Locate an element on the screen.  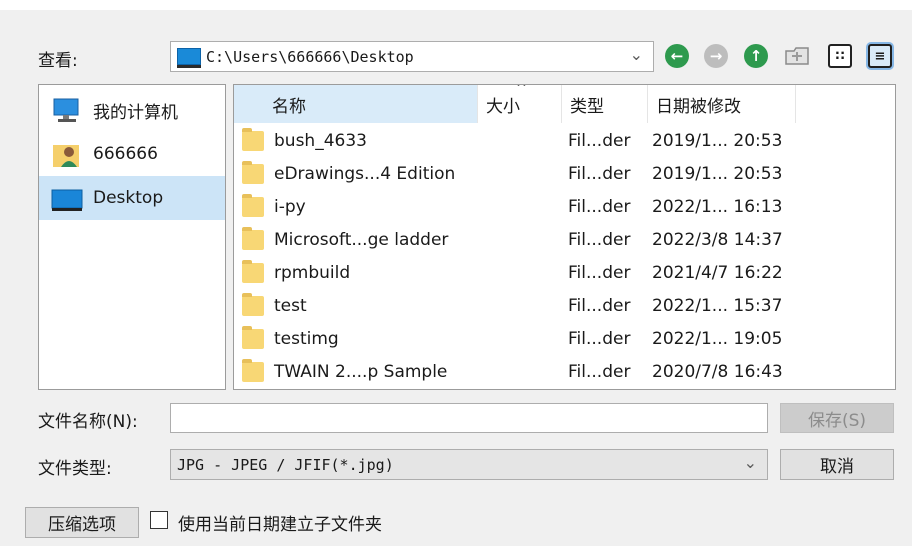
file-name-input is located at coordinates (469, 418).